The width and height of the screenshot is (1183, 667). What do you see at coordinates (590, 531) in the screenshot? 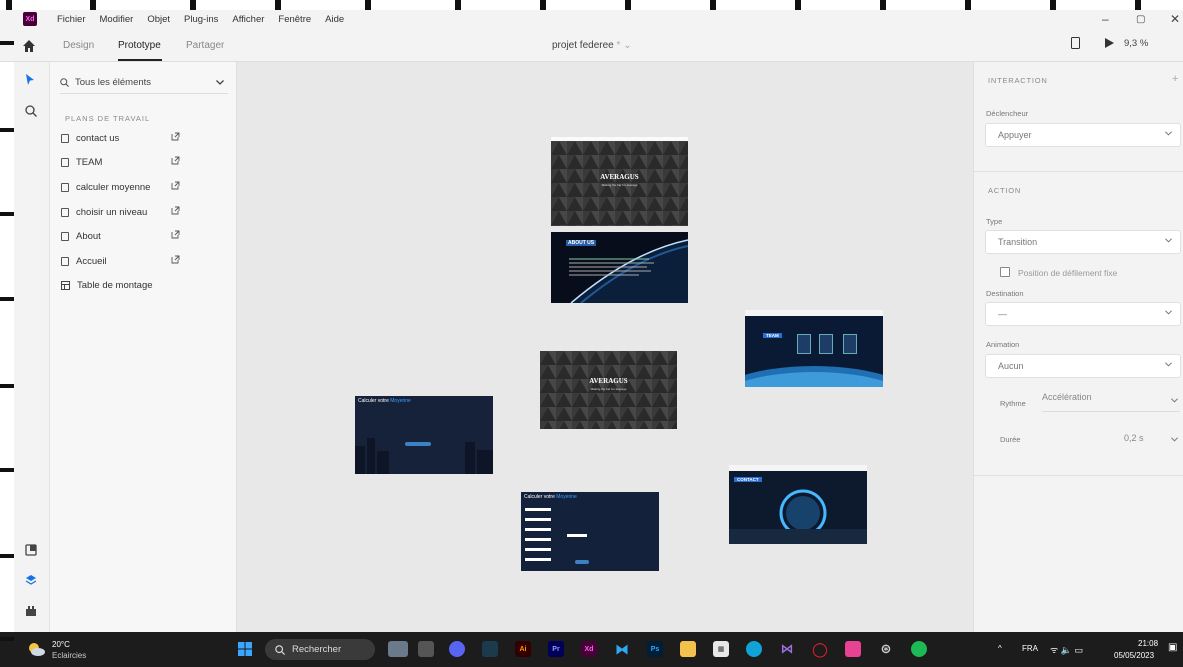
I see `artboard-calculer-moyenne-form: Calculer votre Moyenne` at bounding box center [590, 531].